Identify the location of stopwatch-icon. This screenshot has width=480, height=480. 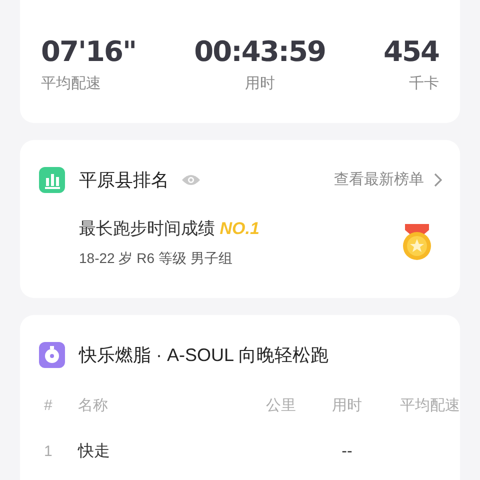
(52, 355).